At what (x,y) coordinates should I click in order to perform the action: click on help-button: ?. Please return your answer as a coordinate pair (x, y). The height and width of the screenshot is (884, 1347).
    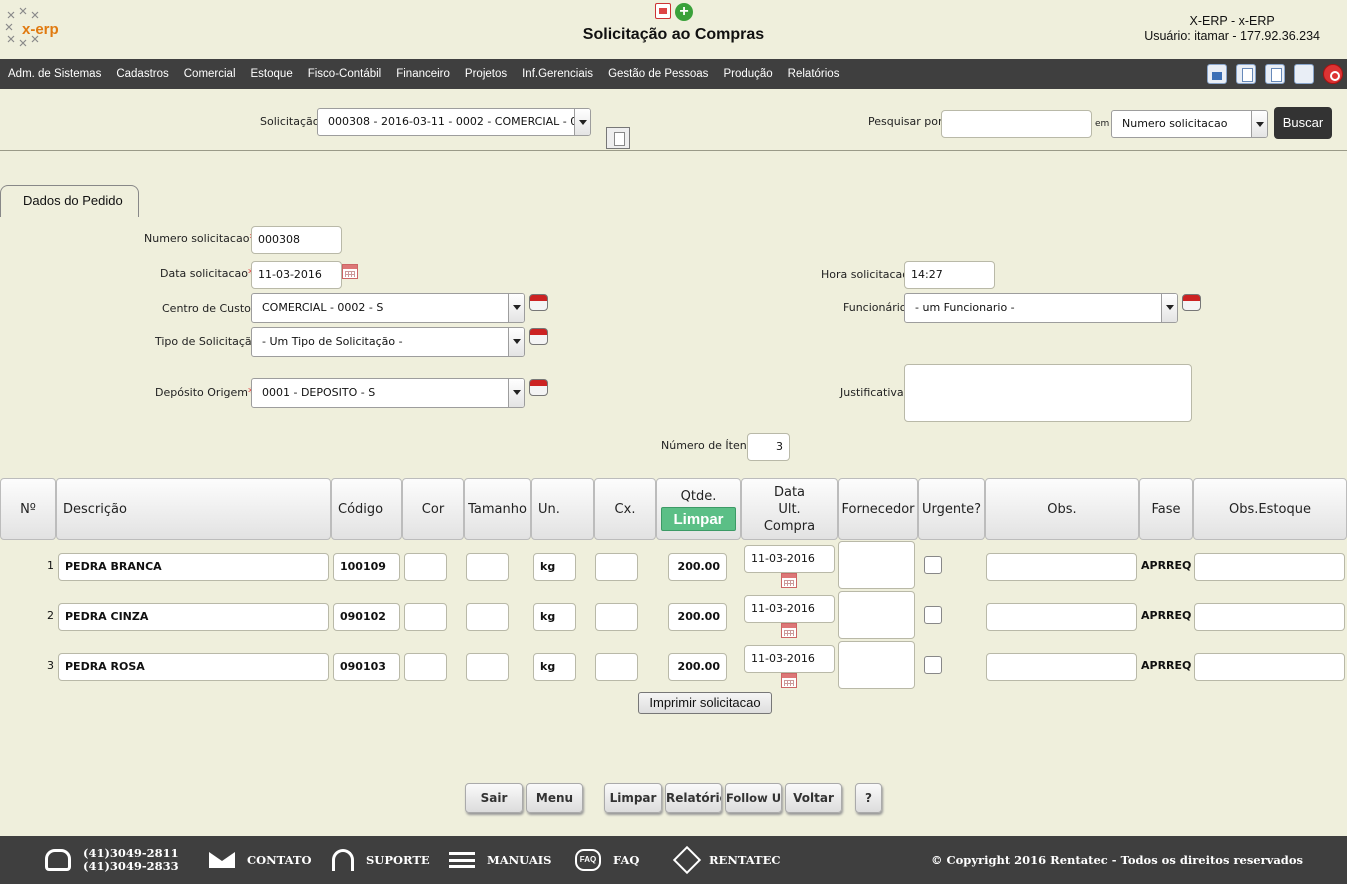
    Looking at the image, I should click on (868, 798).